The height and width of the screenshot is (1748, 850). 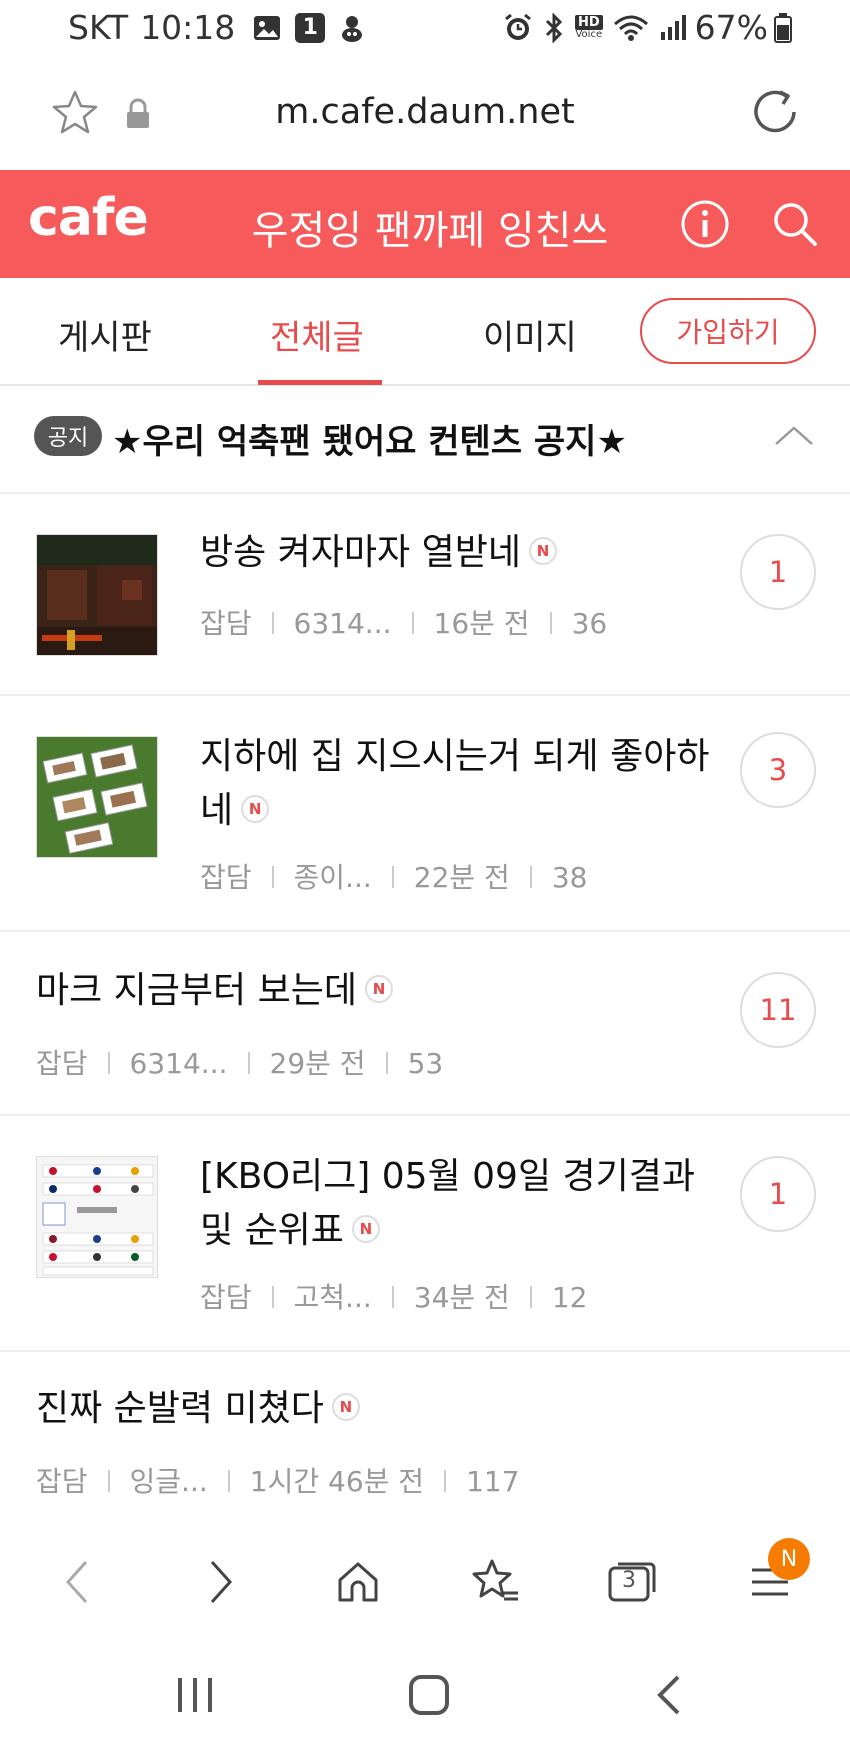 I want to click on post-title-1: 방송 켜자마자 열받네 N, so click(x=460, y=553).